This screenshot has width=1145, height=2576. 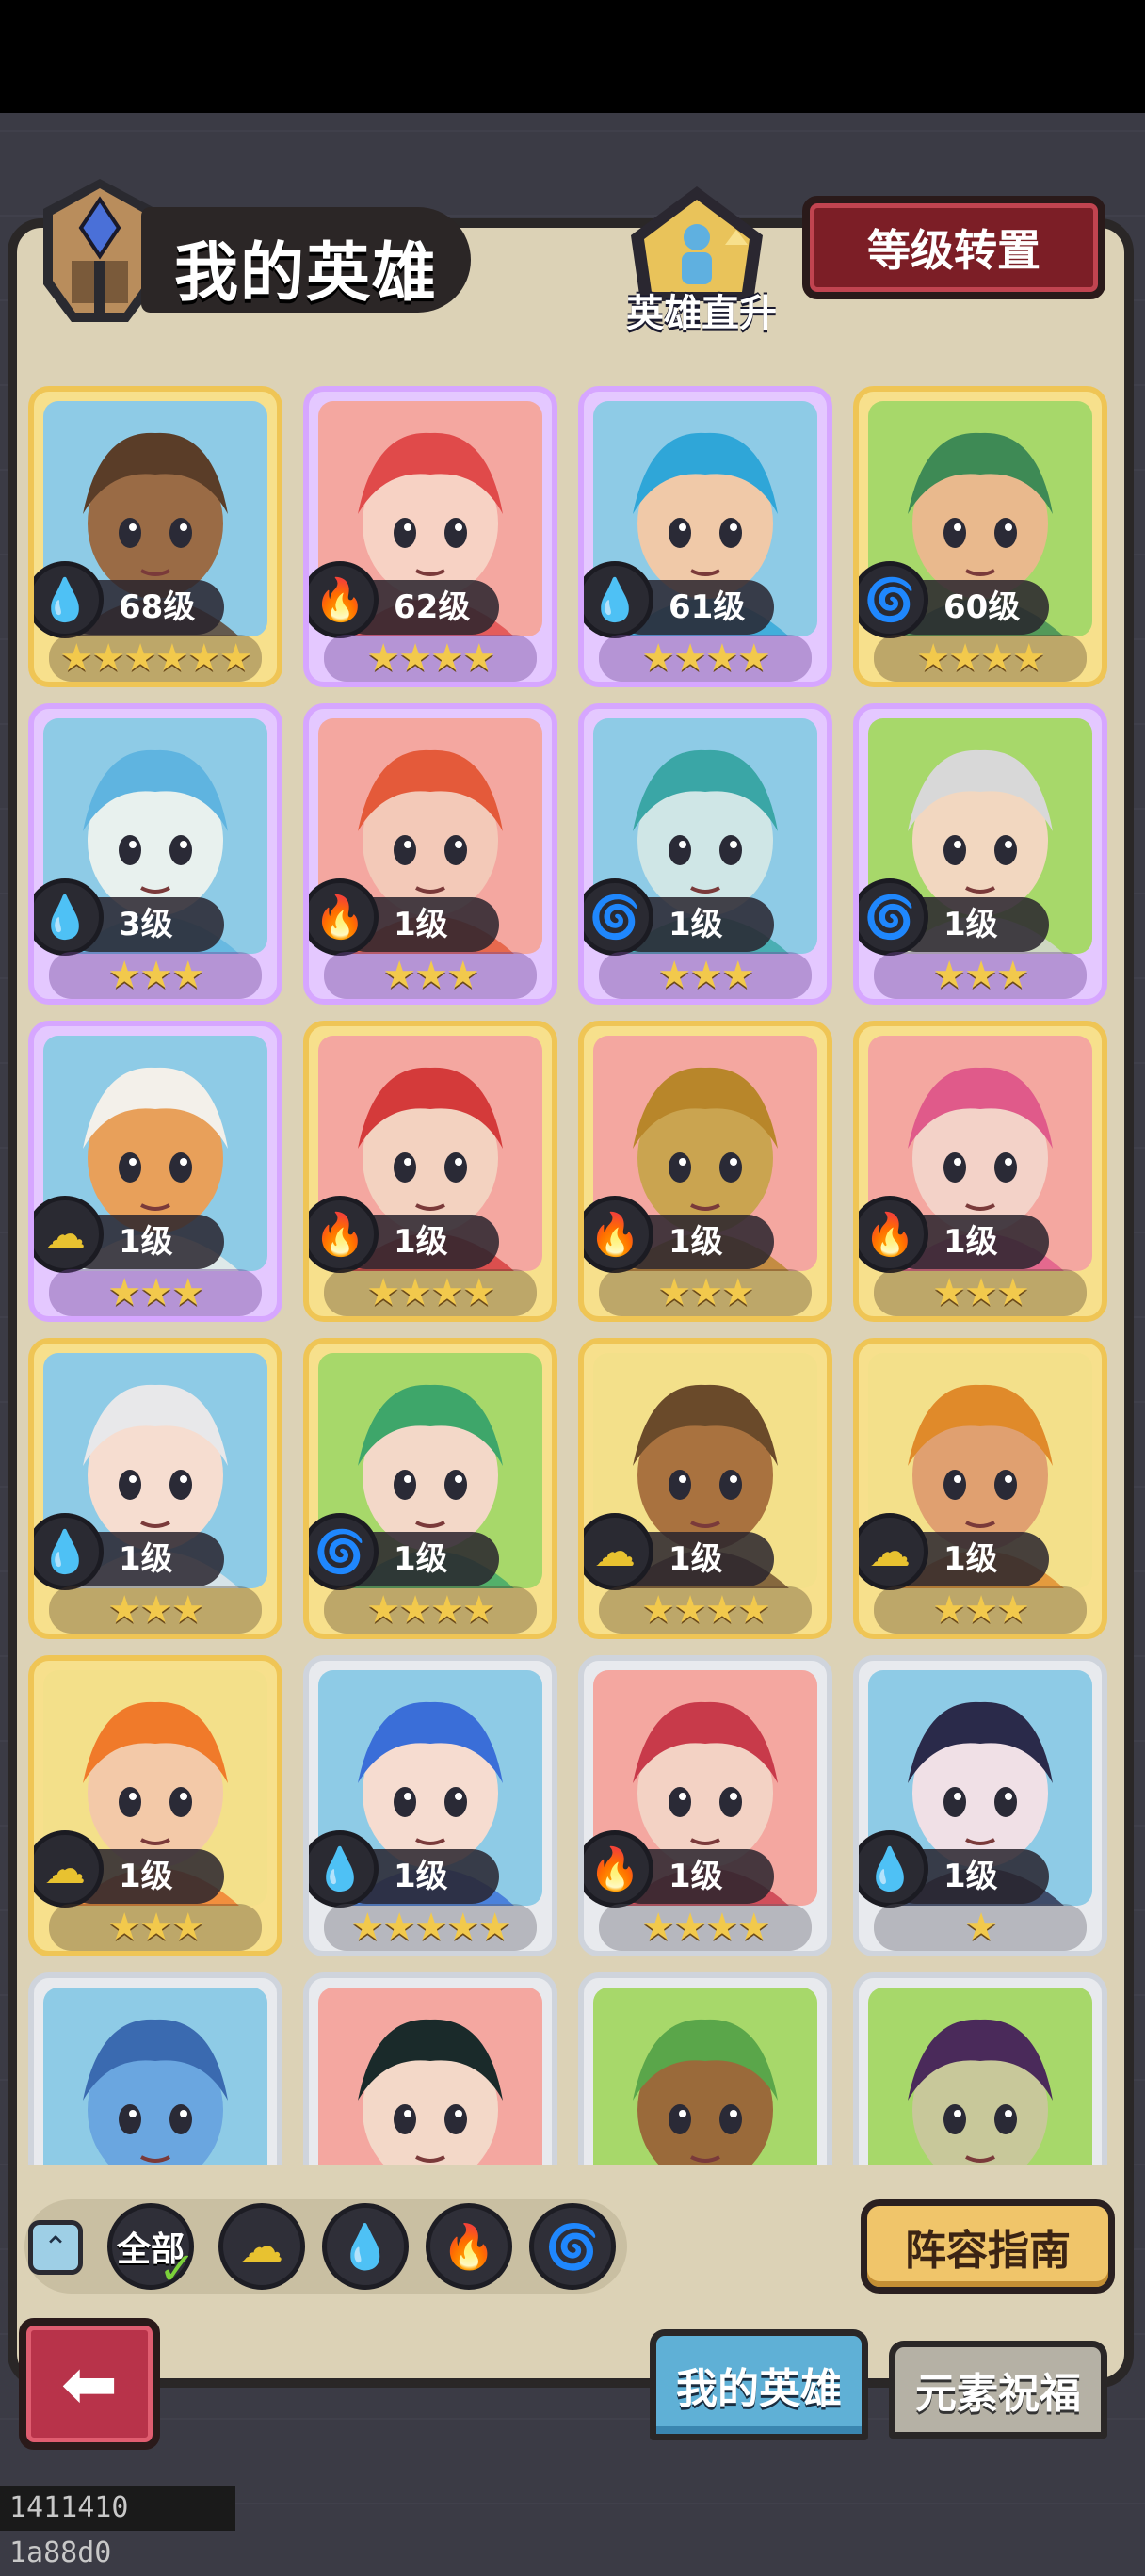 I want to click on level-transfer-label: 等级转置, so click(x=953, y=250).